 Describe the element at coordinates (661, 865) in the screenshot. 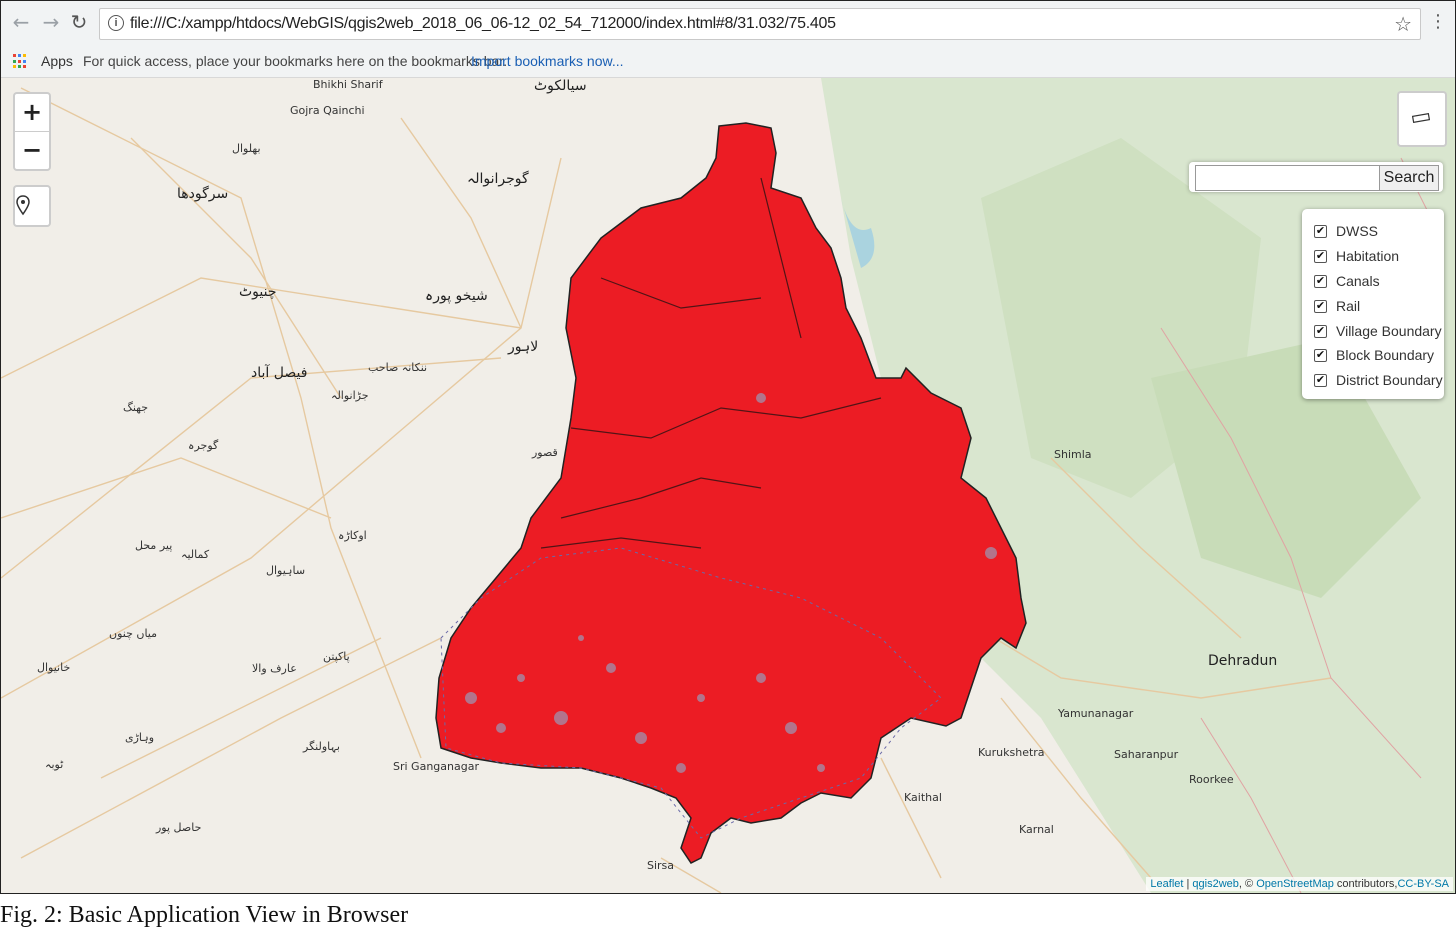

I see `place-label: Sirsa` at that location.